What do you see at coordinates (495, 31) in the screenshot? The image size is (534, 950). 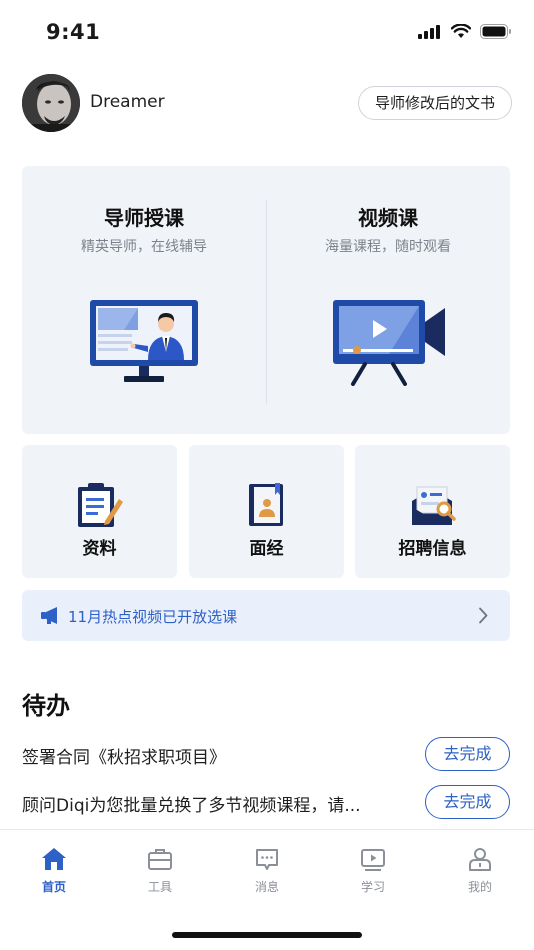 I see `battery-icon` at bounding box center [495, 31].